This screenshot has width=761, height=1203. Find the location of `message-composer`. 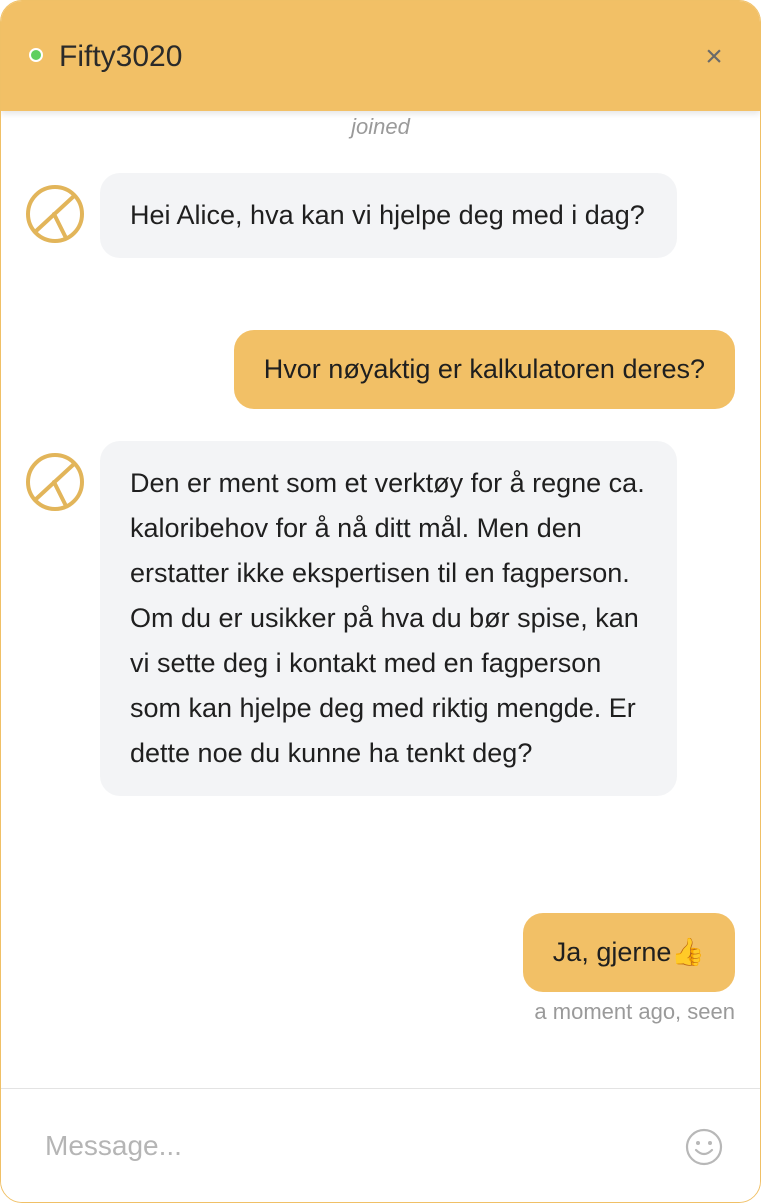

message-composer is located at coordinates (380, 1145).